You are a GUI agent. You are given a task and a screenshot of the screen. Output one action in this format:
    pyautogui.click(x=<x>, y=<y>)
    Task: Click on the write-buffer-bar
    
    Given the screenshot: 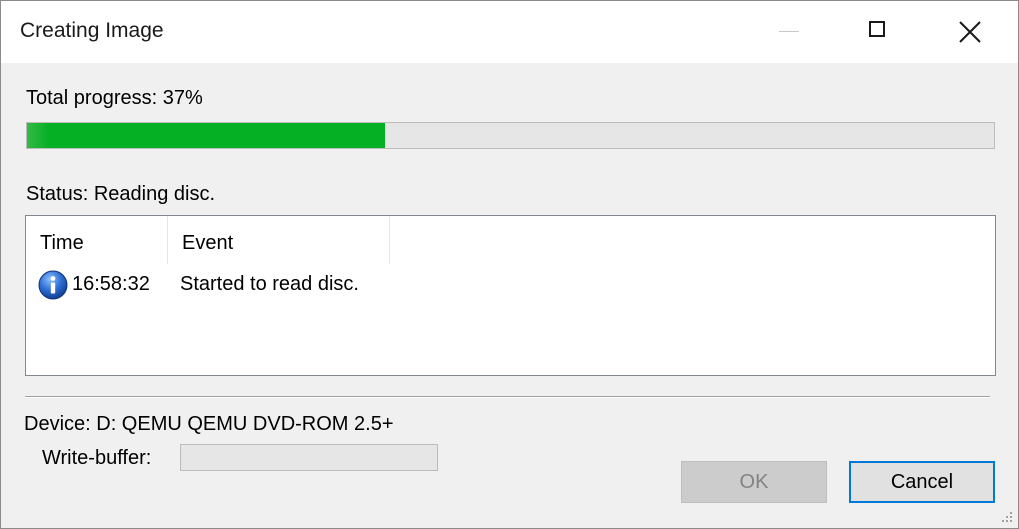 What is the action you would take?
    pyautogui.click(x=309, y=457)
    